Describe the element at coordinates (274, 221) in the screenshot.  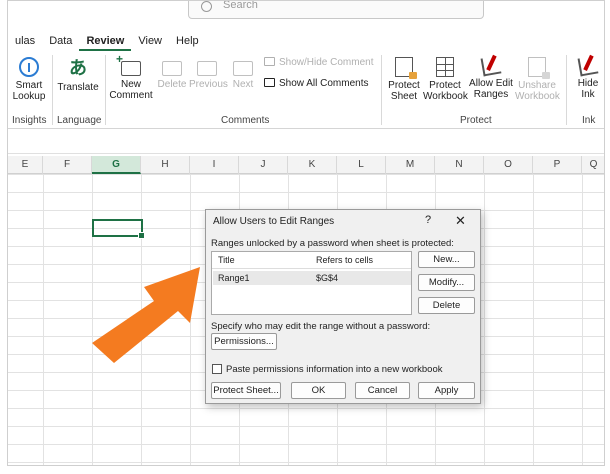
I see `dialog-title: Allow Users to Edit Ranges` at that location.